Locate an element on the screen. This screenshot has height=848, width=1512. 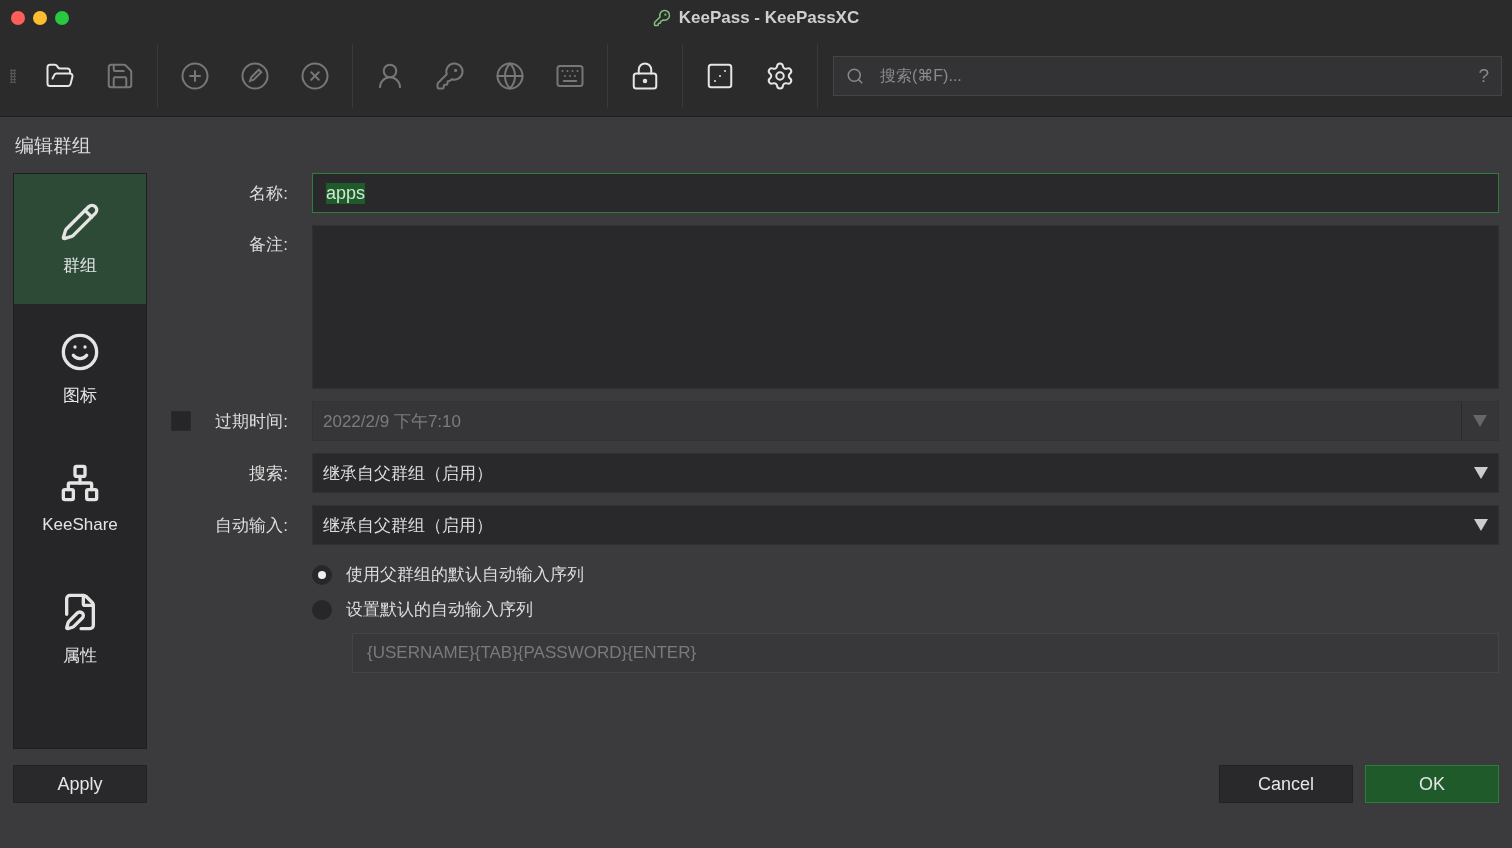
add-icon is located at coordinates (195, 76).